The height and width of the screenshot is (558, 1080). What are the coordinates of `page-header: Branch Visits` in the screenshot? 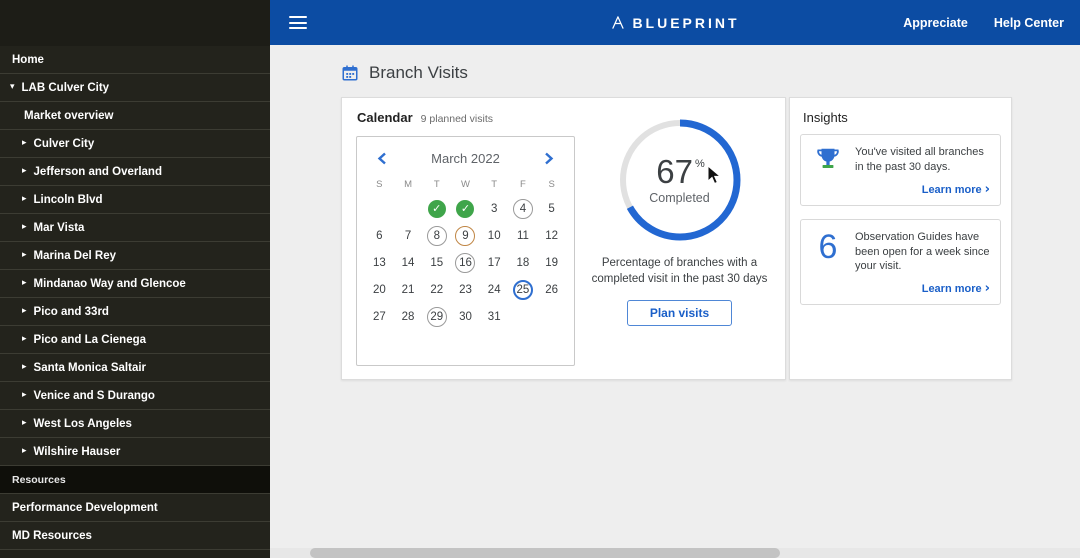 It's located at (404, 73).